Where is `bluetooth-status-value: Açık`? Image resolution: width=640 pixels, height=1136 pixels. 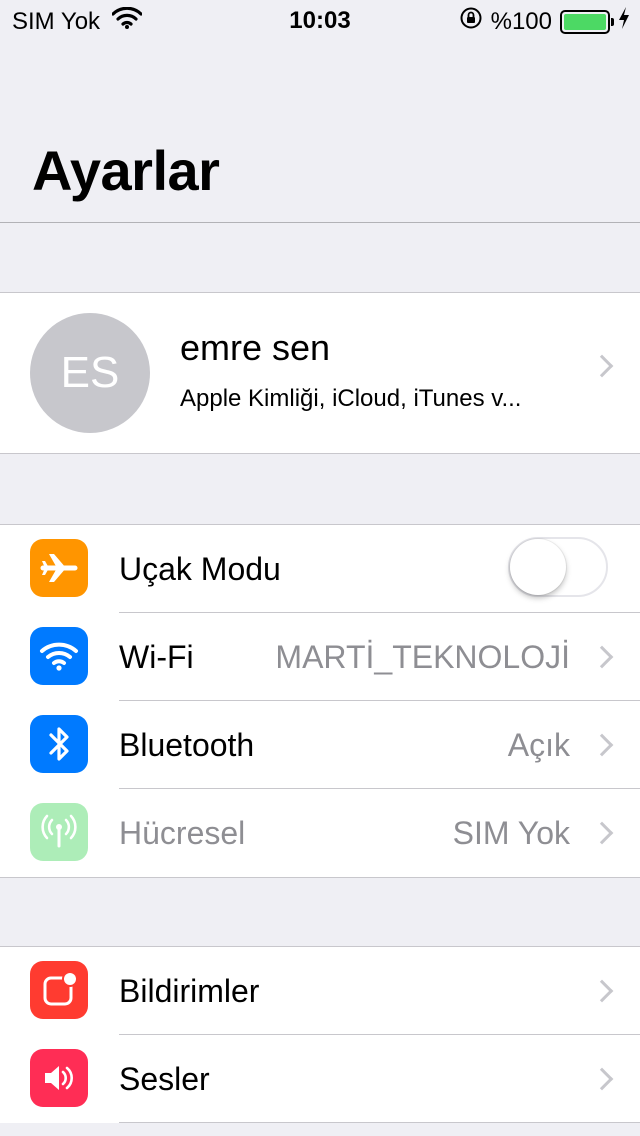
bluetooth-status-value: Açık is located at coordinates (538, 745).